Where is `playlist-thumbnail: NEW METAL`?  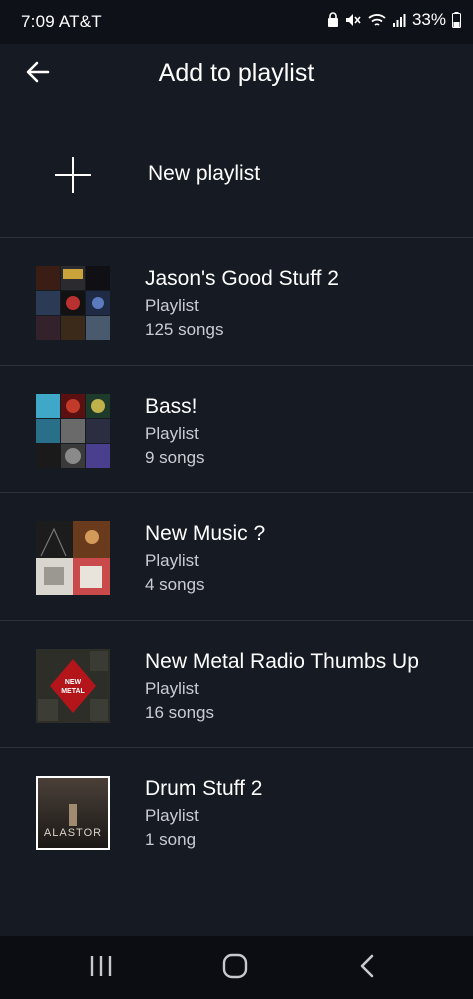 playlist-thumbnail: NEW METAL is located at coordinates (73, 686).